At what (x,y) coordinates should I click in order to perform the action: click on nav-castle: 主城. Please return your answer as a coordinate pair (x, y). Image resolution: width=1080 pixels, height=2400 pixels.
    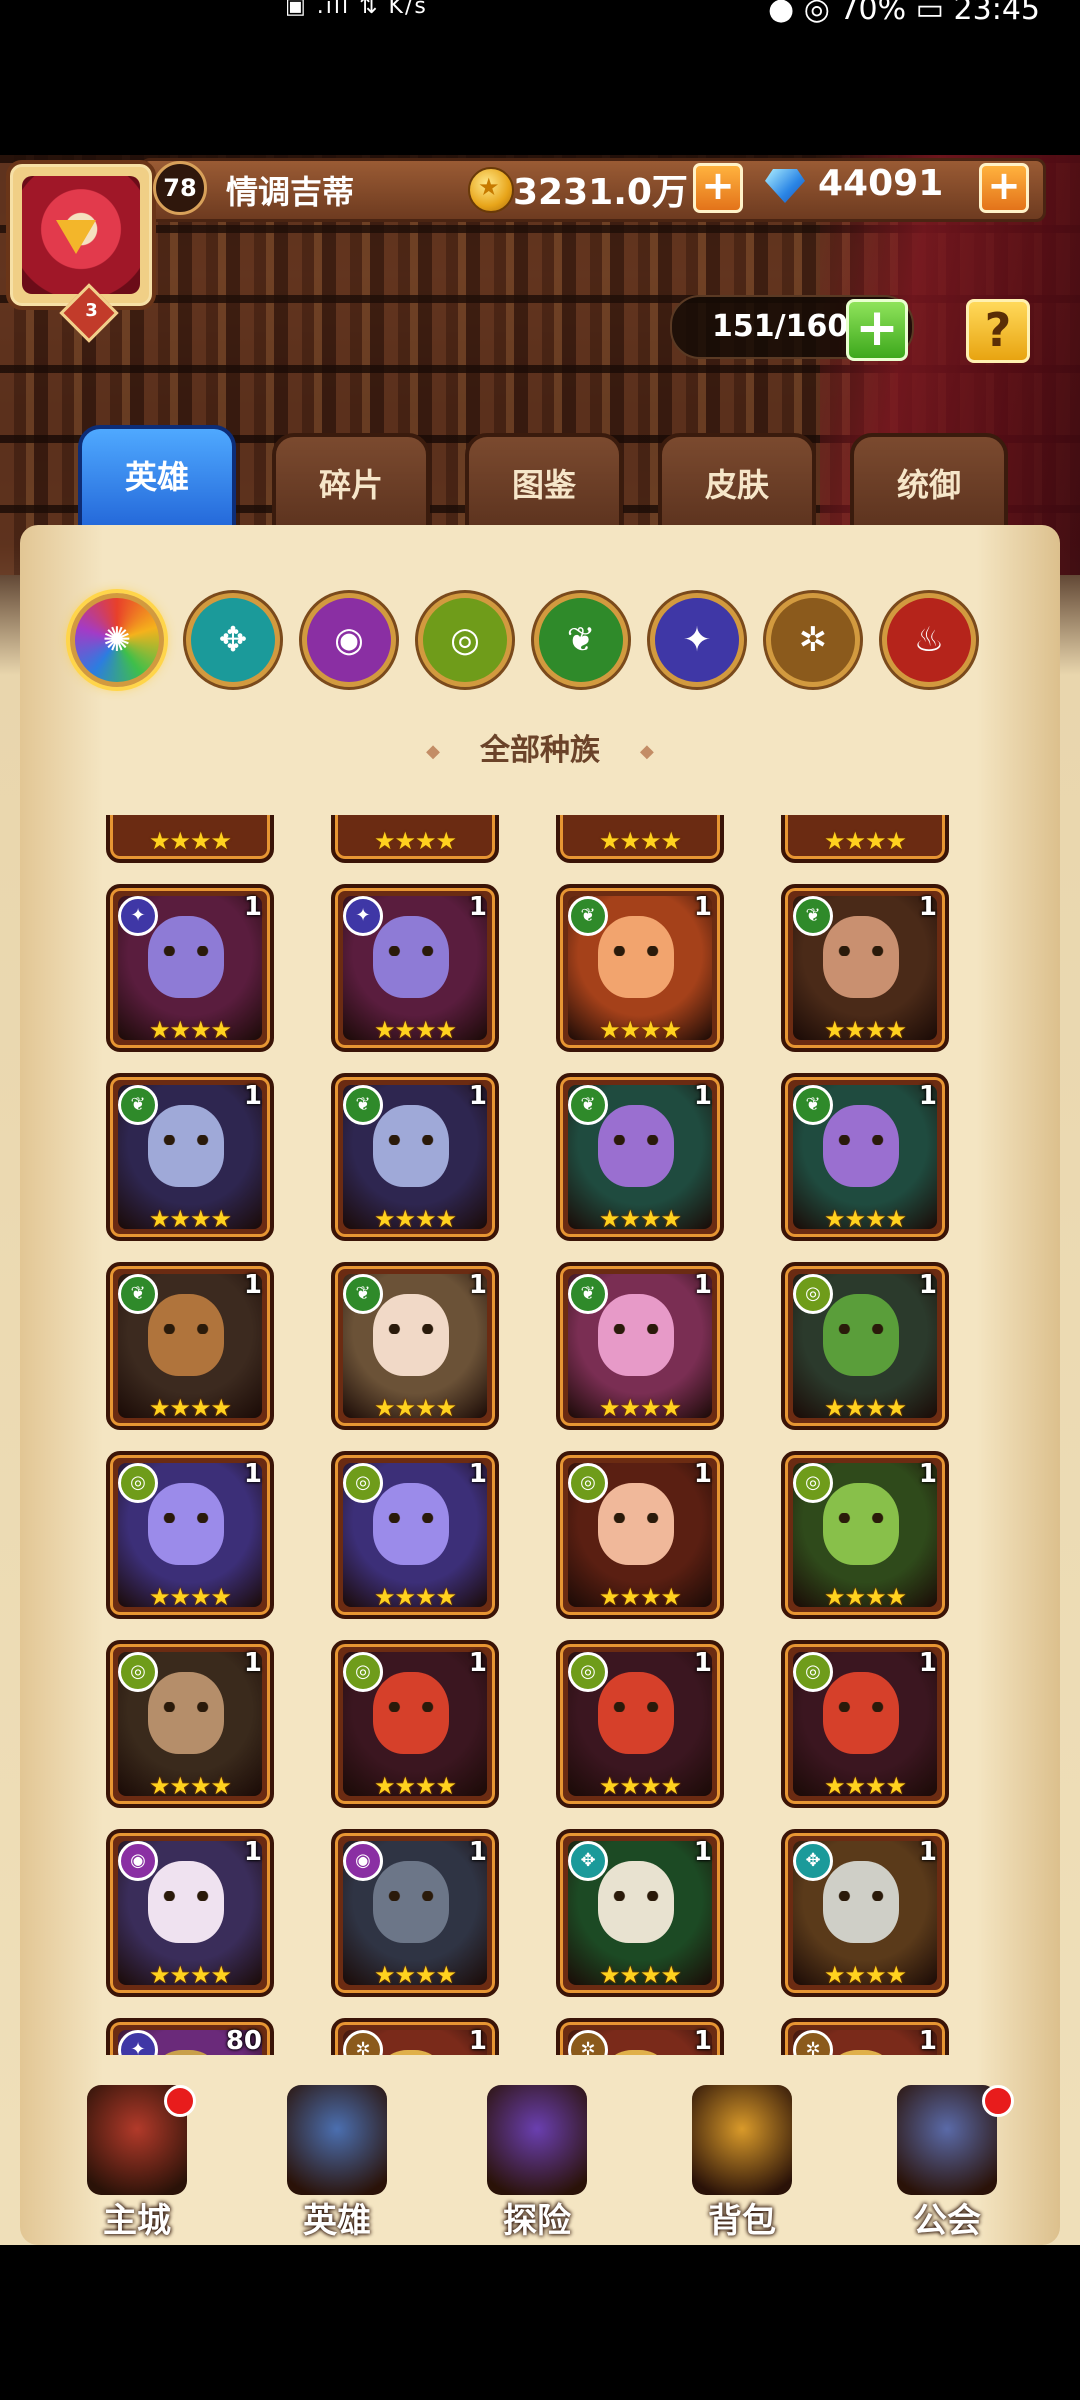
    Looking at the image, I should click on (137, 2165).